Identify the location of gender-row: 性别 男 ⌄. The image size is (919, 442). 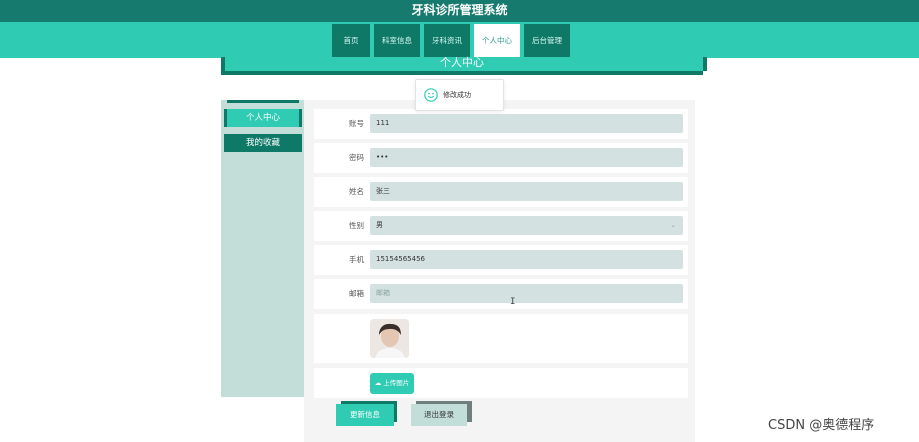
(501, 226).